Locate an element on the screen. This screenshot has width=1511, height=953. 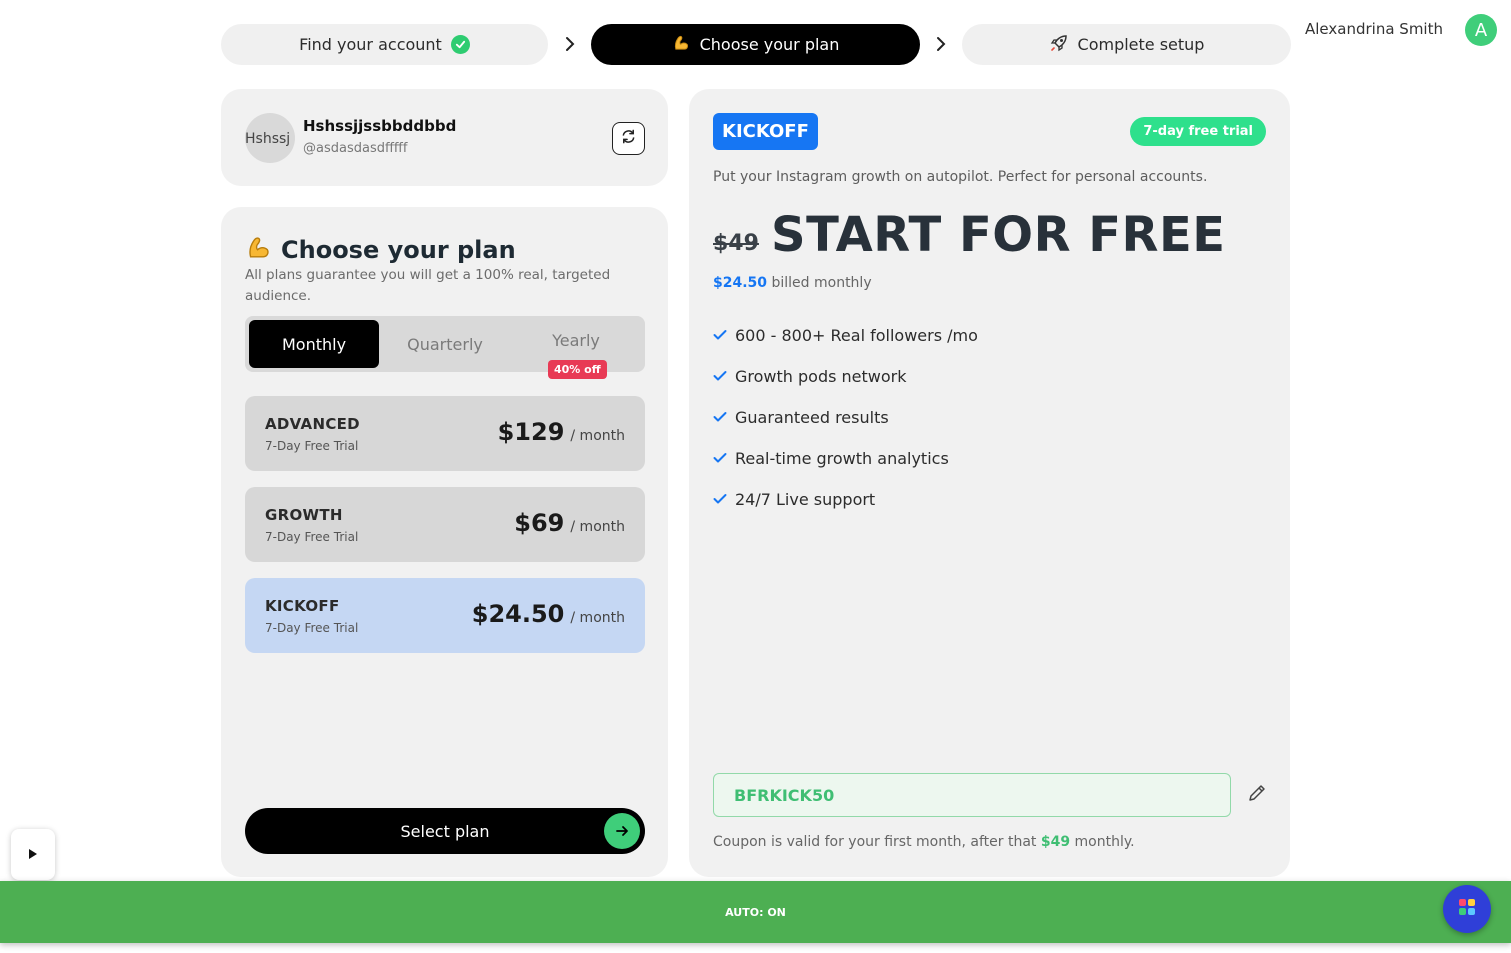
auto-status-label: AUTO: ON is located at coordinates (755, 912).